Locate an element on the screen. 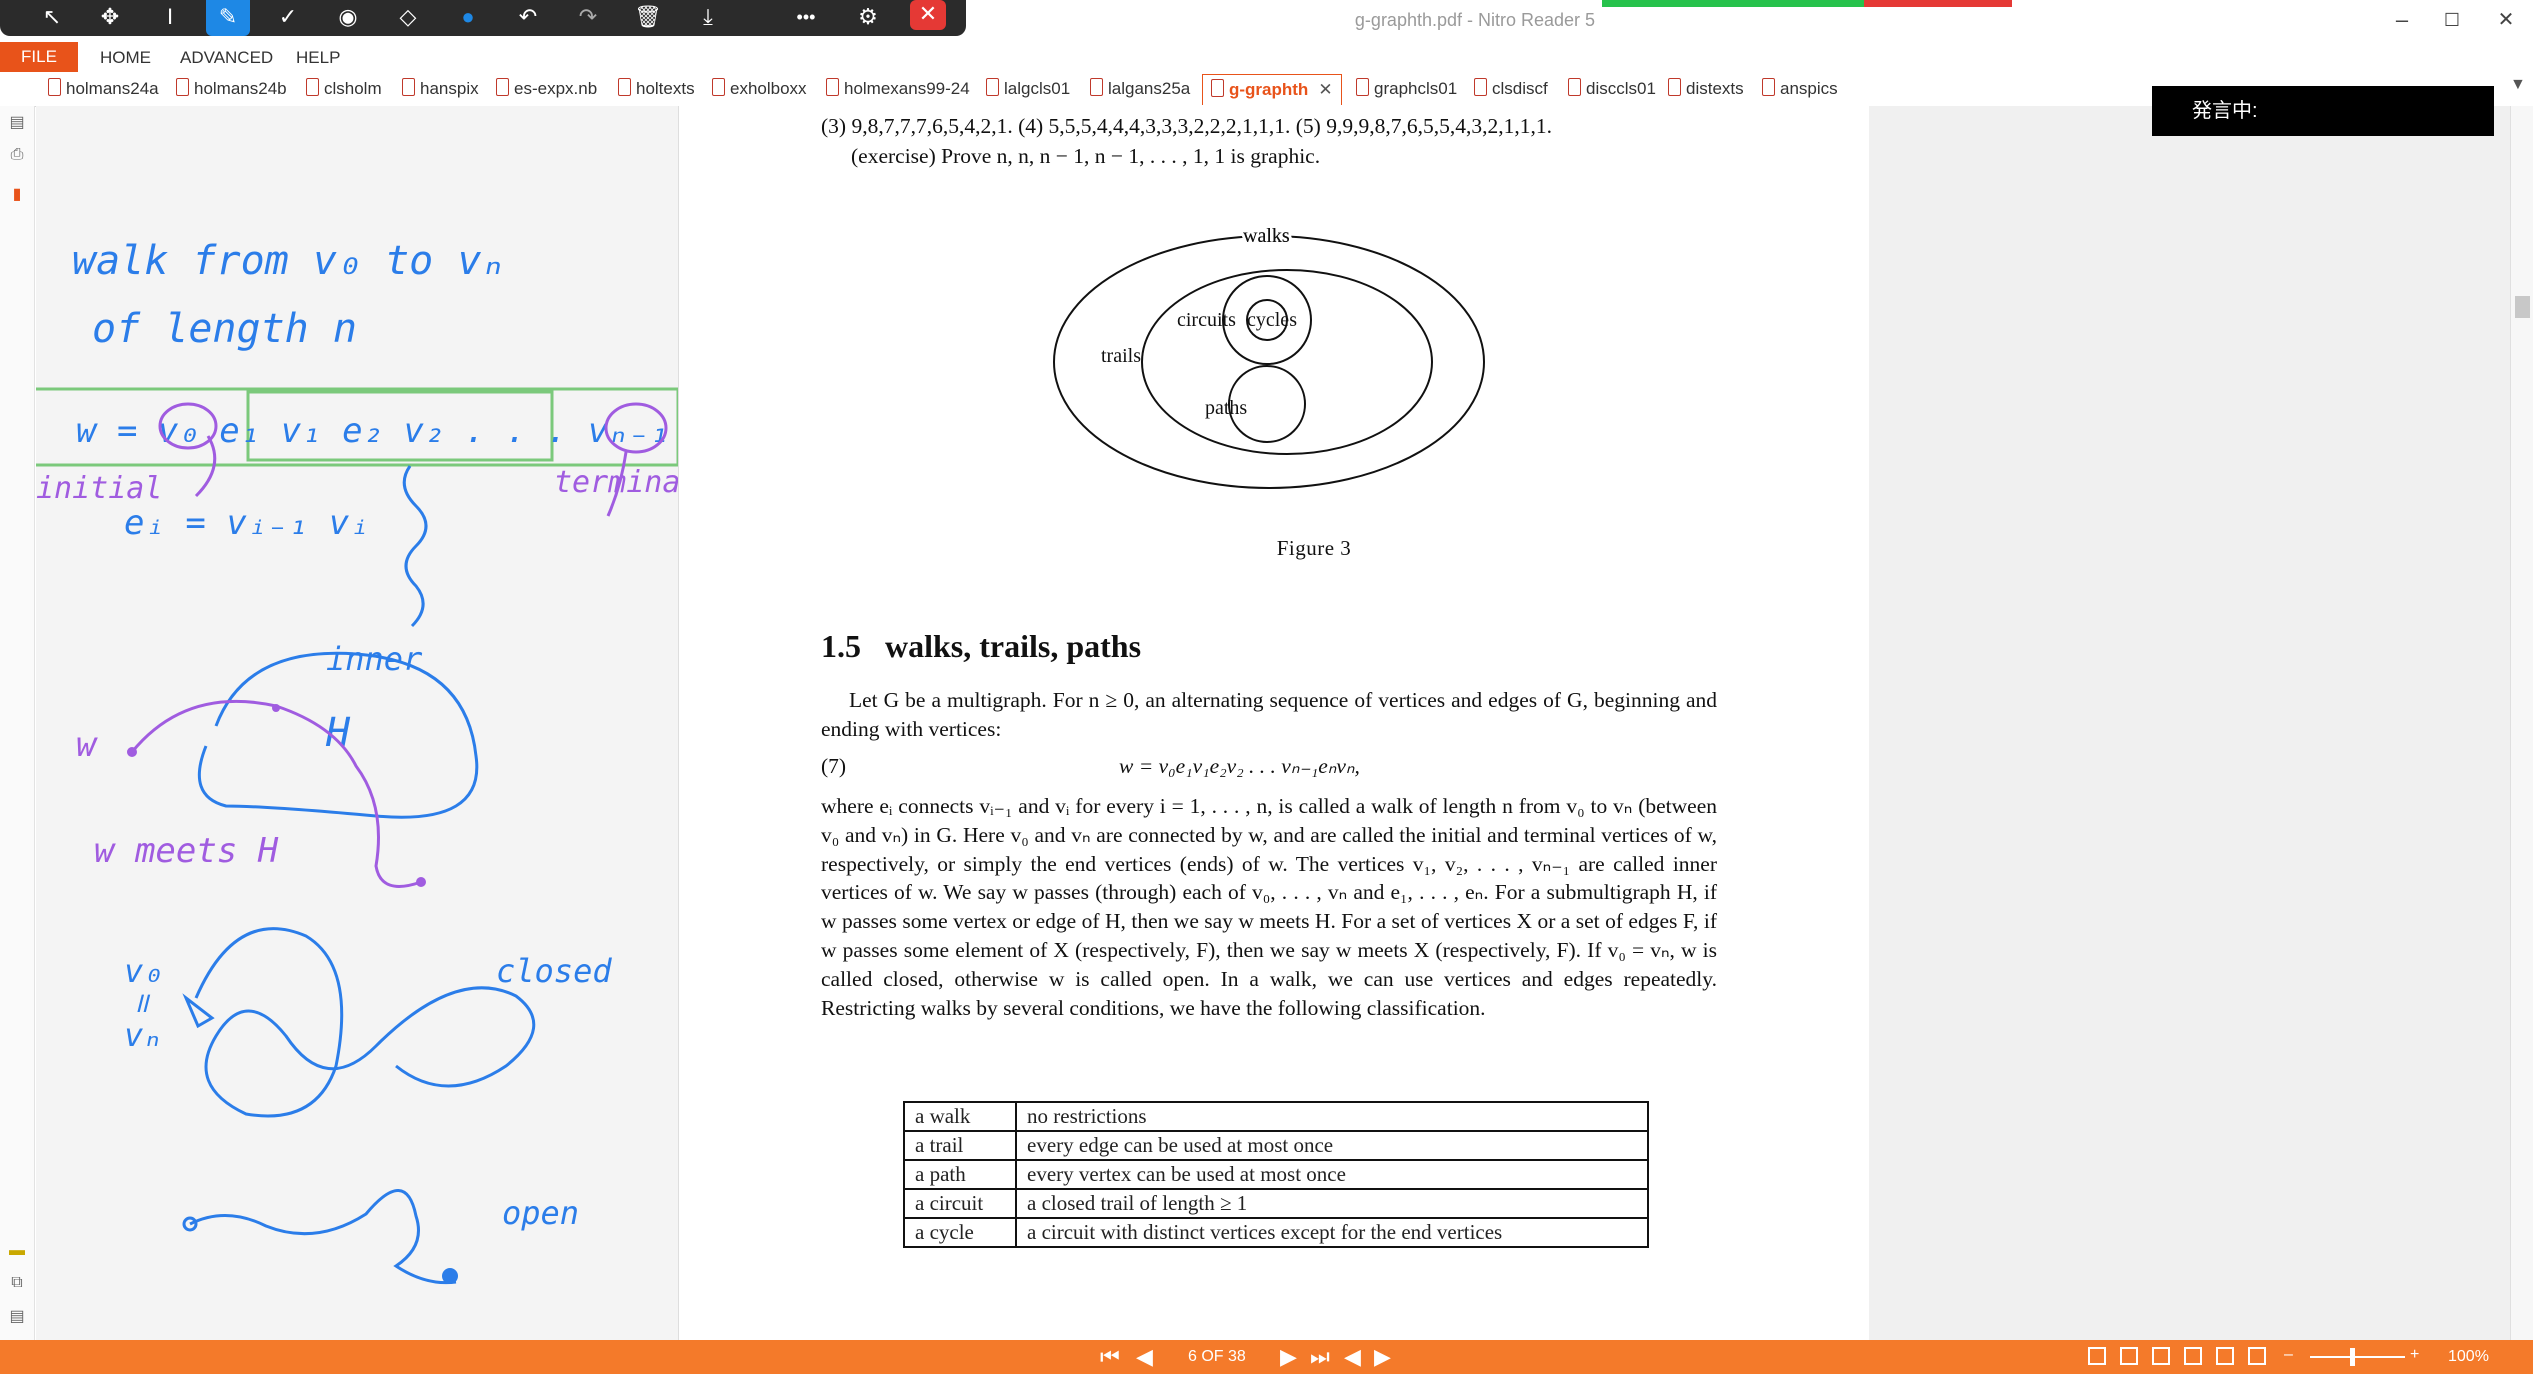 The image size is (2533, 1374). tabs-dropdown-icon: ▼ is located at coordinates (2518, 85).